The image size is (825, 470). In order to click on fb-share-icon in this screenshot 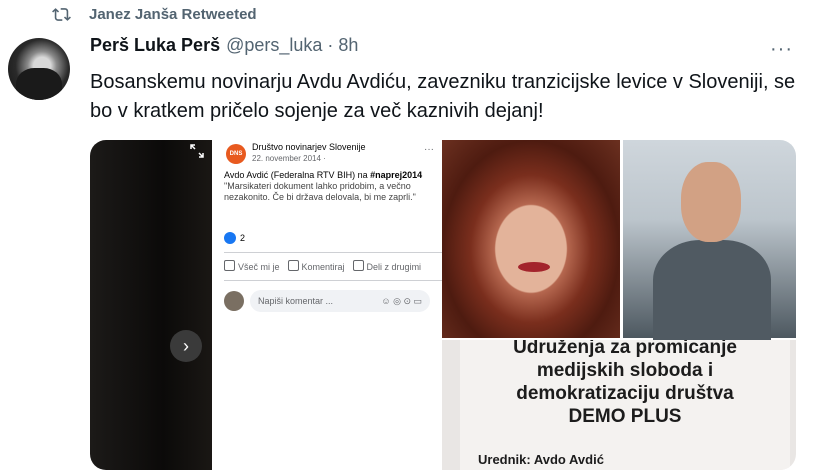, I will do `click(358, 265)`.